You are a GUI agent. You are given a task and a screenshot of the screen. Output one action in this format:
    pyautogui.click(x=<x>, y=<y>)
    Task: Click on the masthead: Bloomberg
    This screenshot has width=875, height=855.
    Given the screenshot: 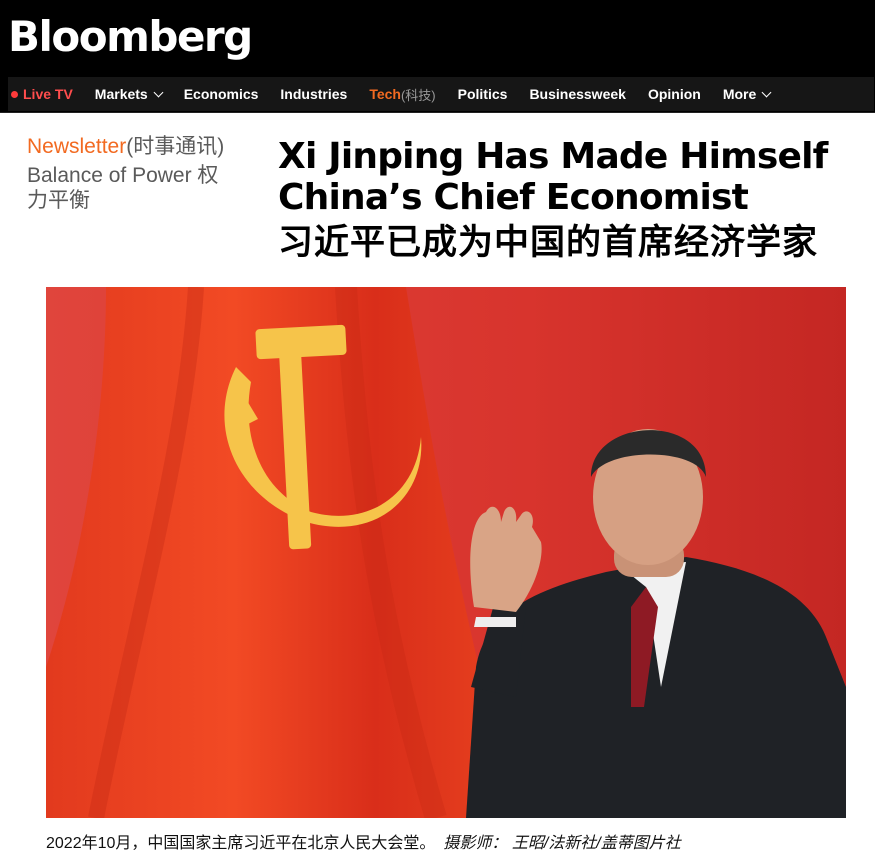 What is the action you would take?
    pyautogui.click(x=437, y=37)
    